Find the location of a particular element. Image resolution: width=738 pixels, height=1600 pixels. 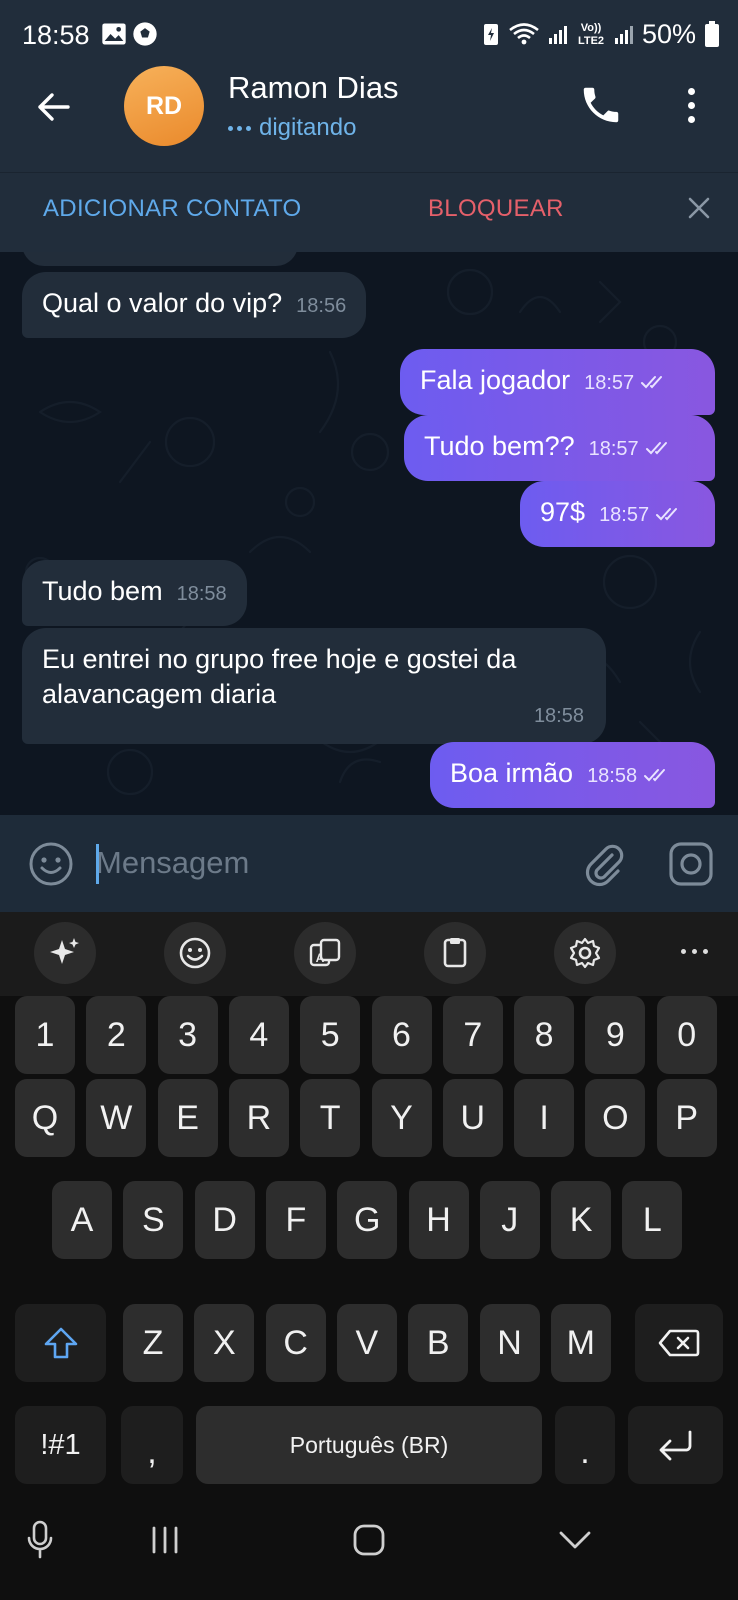

home-icon is located at coordinates (369, 1540).